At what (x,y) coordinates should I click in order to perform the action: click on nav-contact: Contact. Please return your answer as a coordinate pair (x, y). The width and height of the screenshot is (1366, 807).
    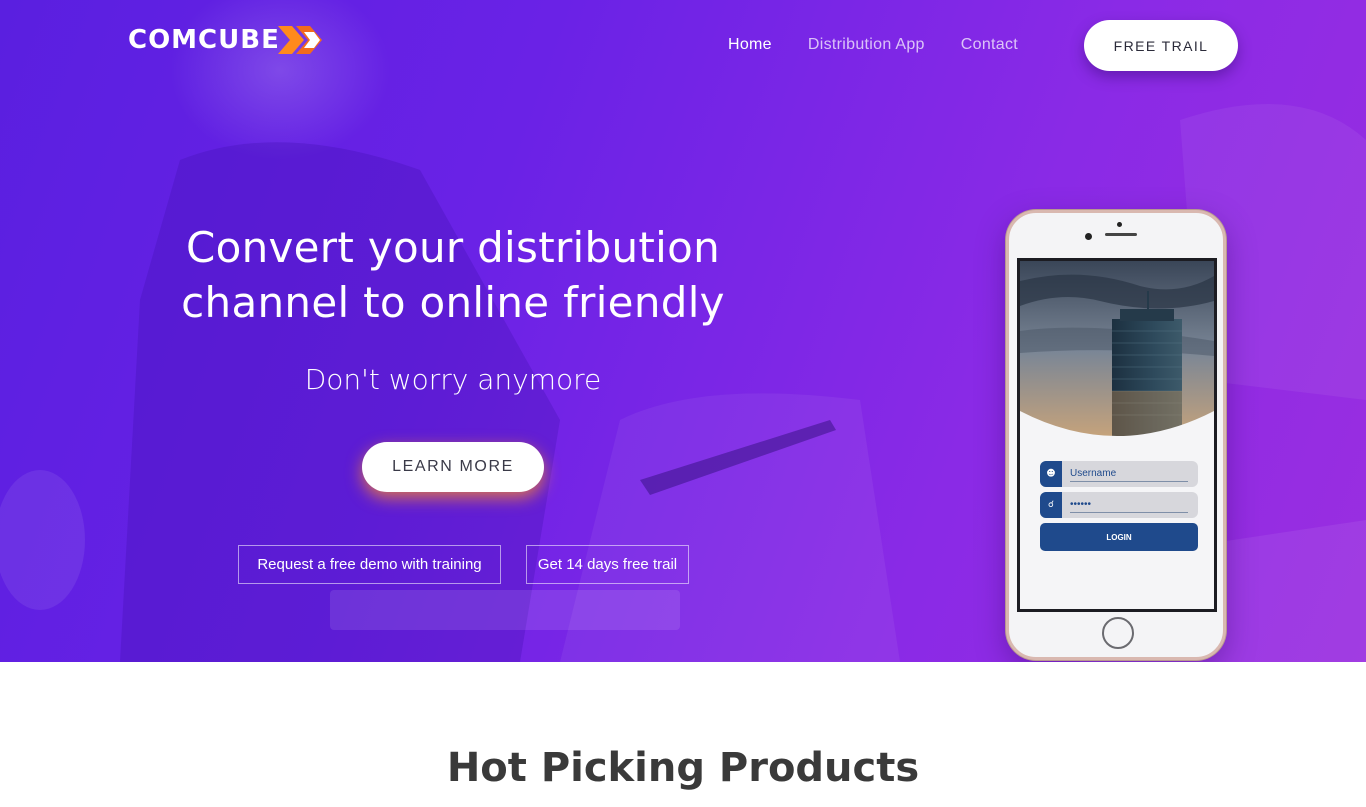
    Looking at the image, I should click on (989, 45).